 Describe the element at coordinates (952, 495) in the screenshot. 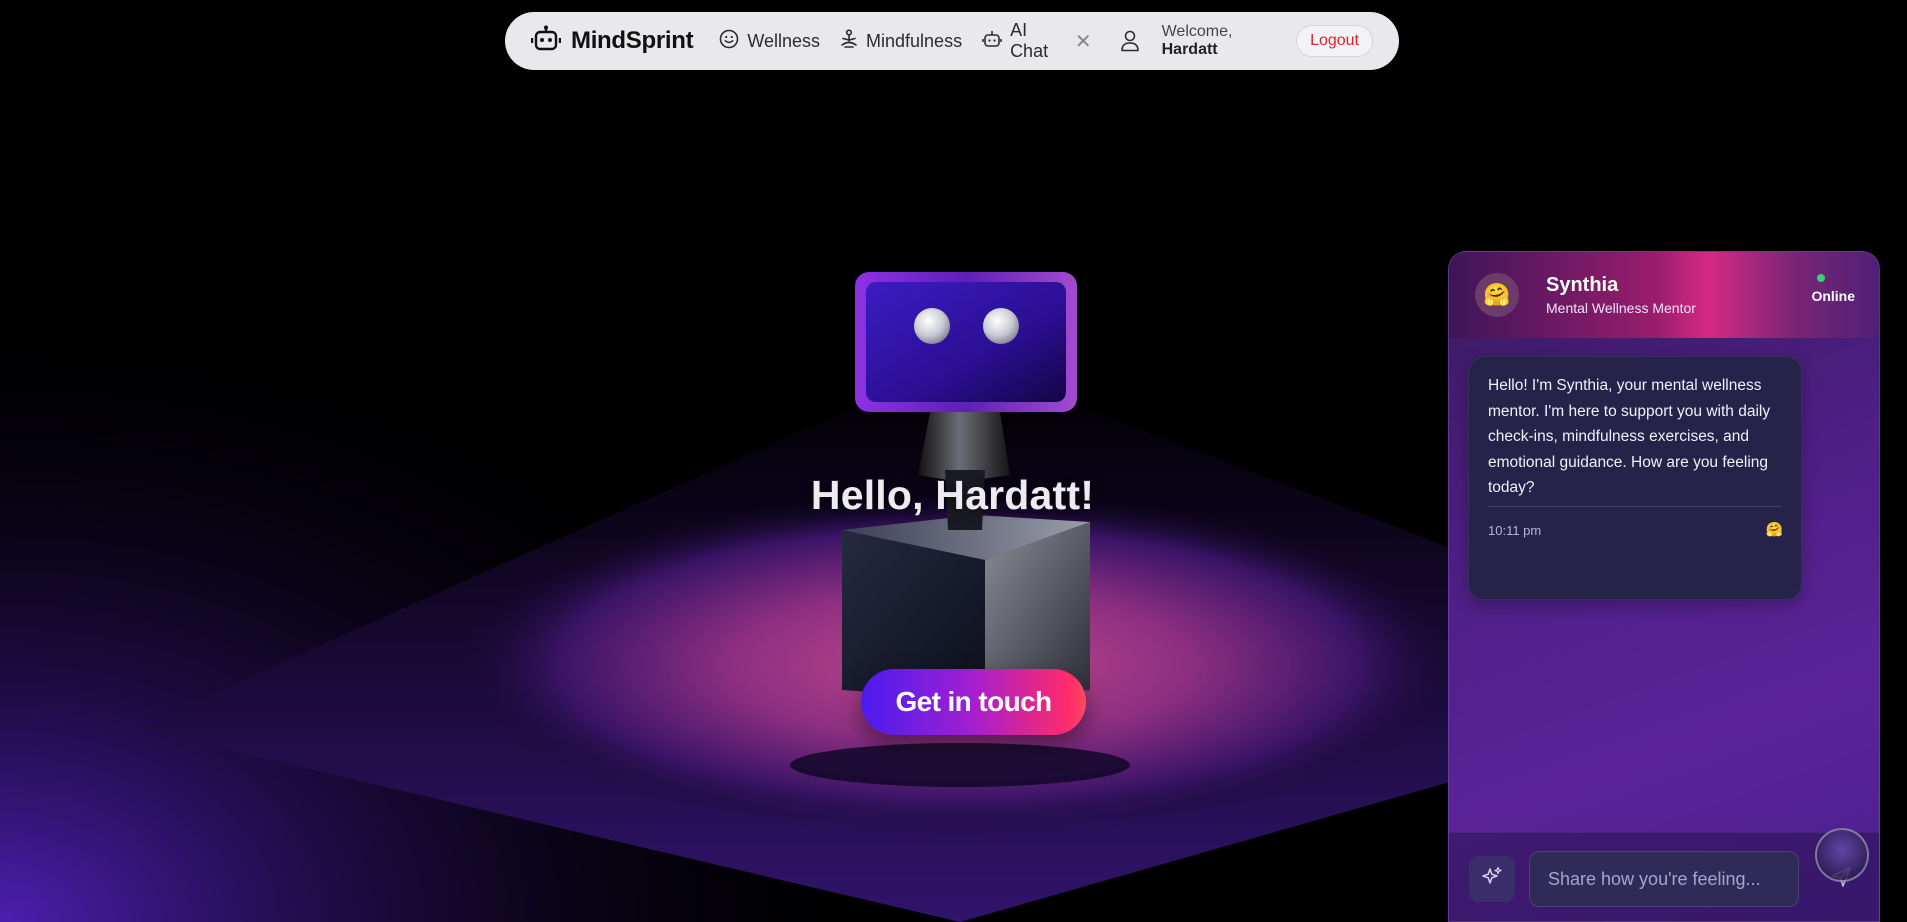

I see `hero-greeting: Hello, Hardatt!` at that location.